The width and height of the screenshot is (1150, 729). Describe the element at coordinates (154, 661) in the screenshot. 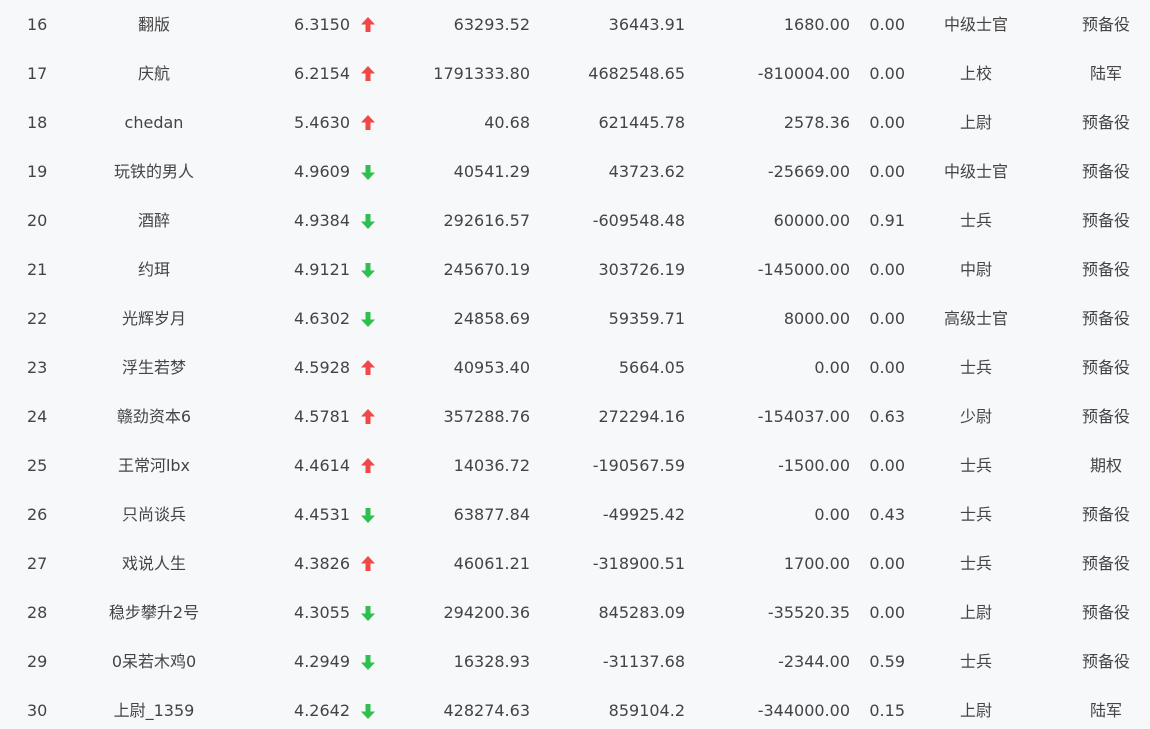

I see `username-cell: 0呆若木鸡0` at that location.